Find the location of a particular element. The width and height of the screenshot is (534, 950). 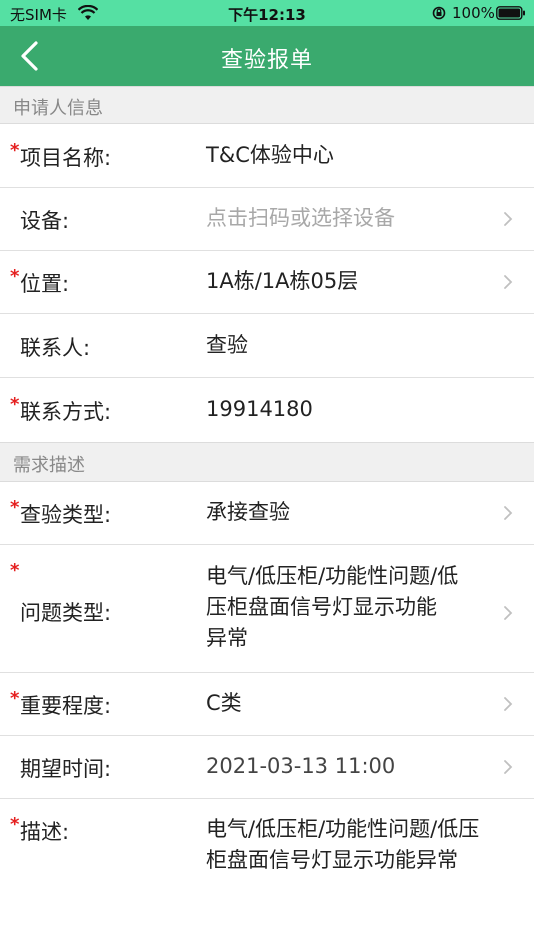

importance-value: C类 is located at coordinates (224, 703).